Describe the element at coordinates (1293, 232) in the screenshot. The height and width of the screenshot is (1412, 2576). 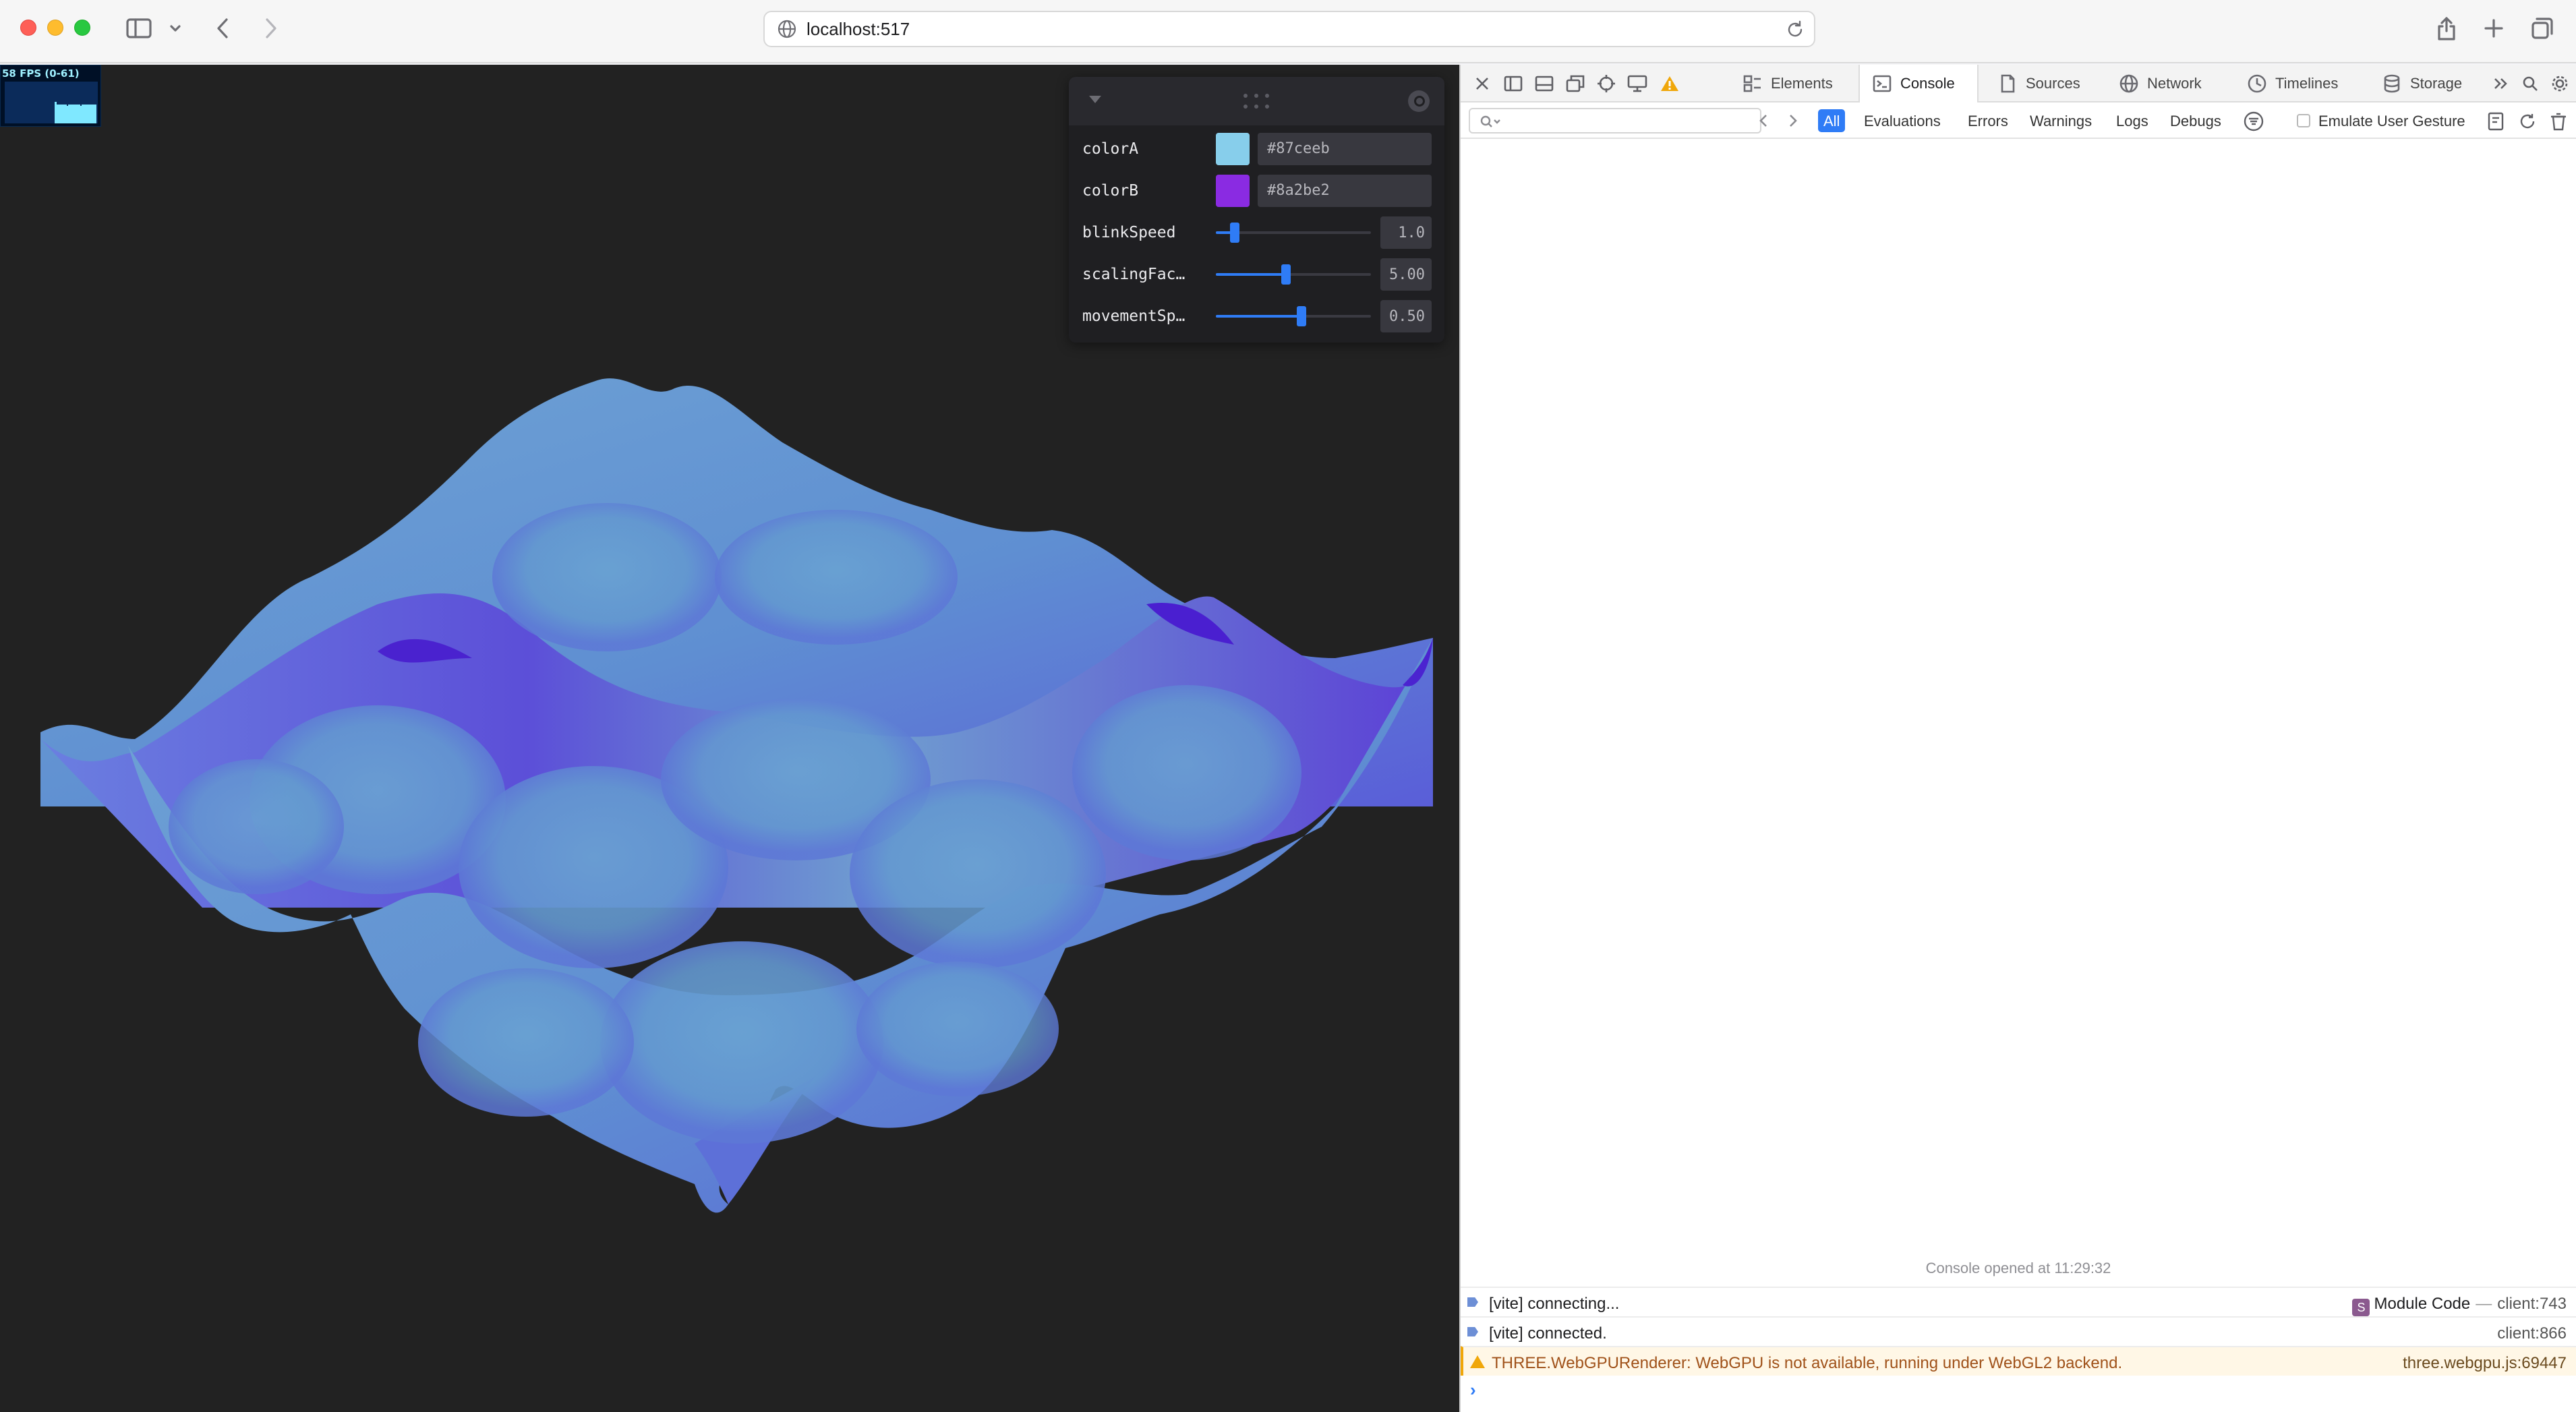
I see `blinkSpeed-slider` at that location.